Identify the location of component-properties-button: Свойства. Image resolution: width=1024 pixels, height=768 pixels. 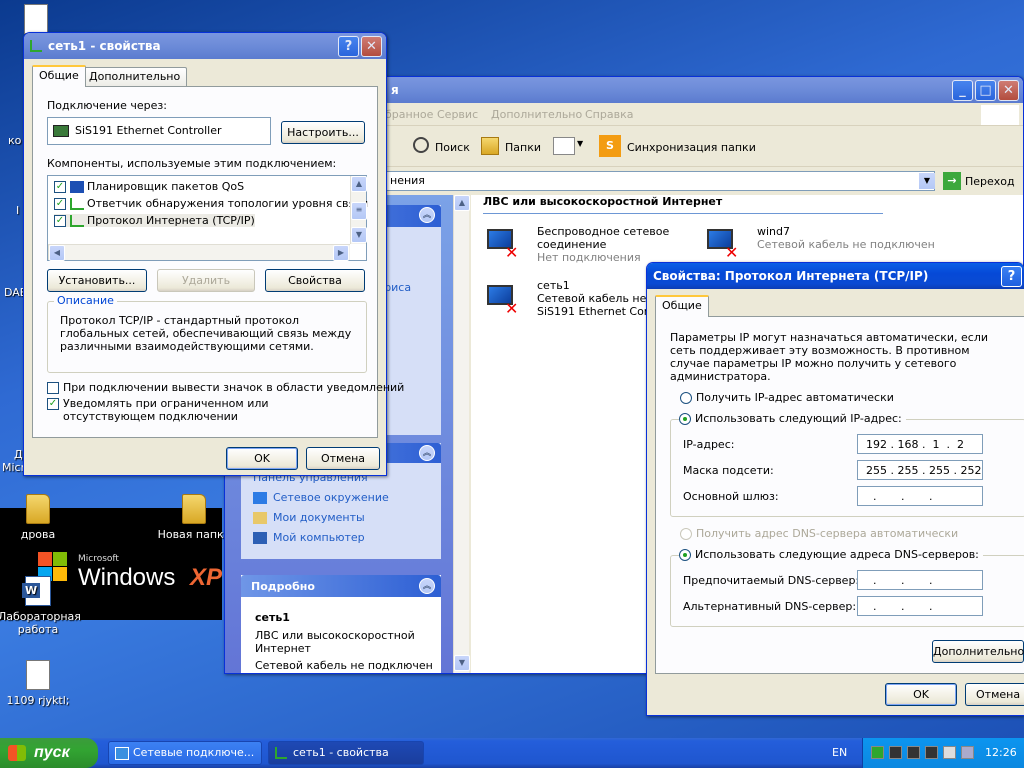
(315, 280).